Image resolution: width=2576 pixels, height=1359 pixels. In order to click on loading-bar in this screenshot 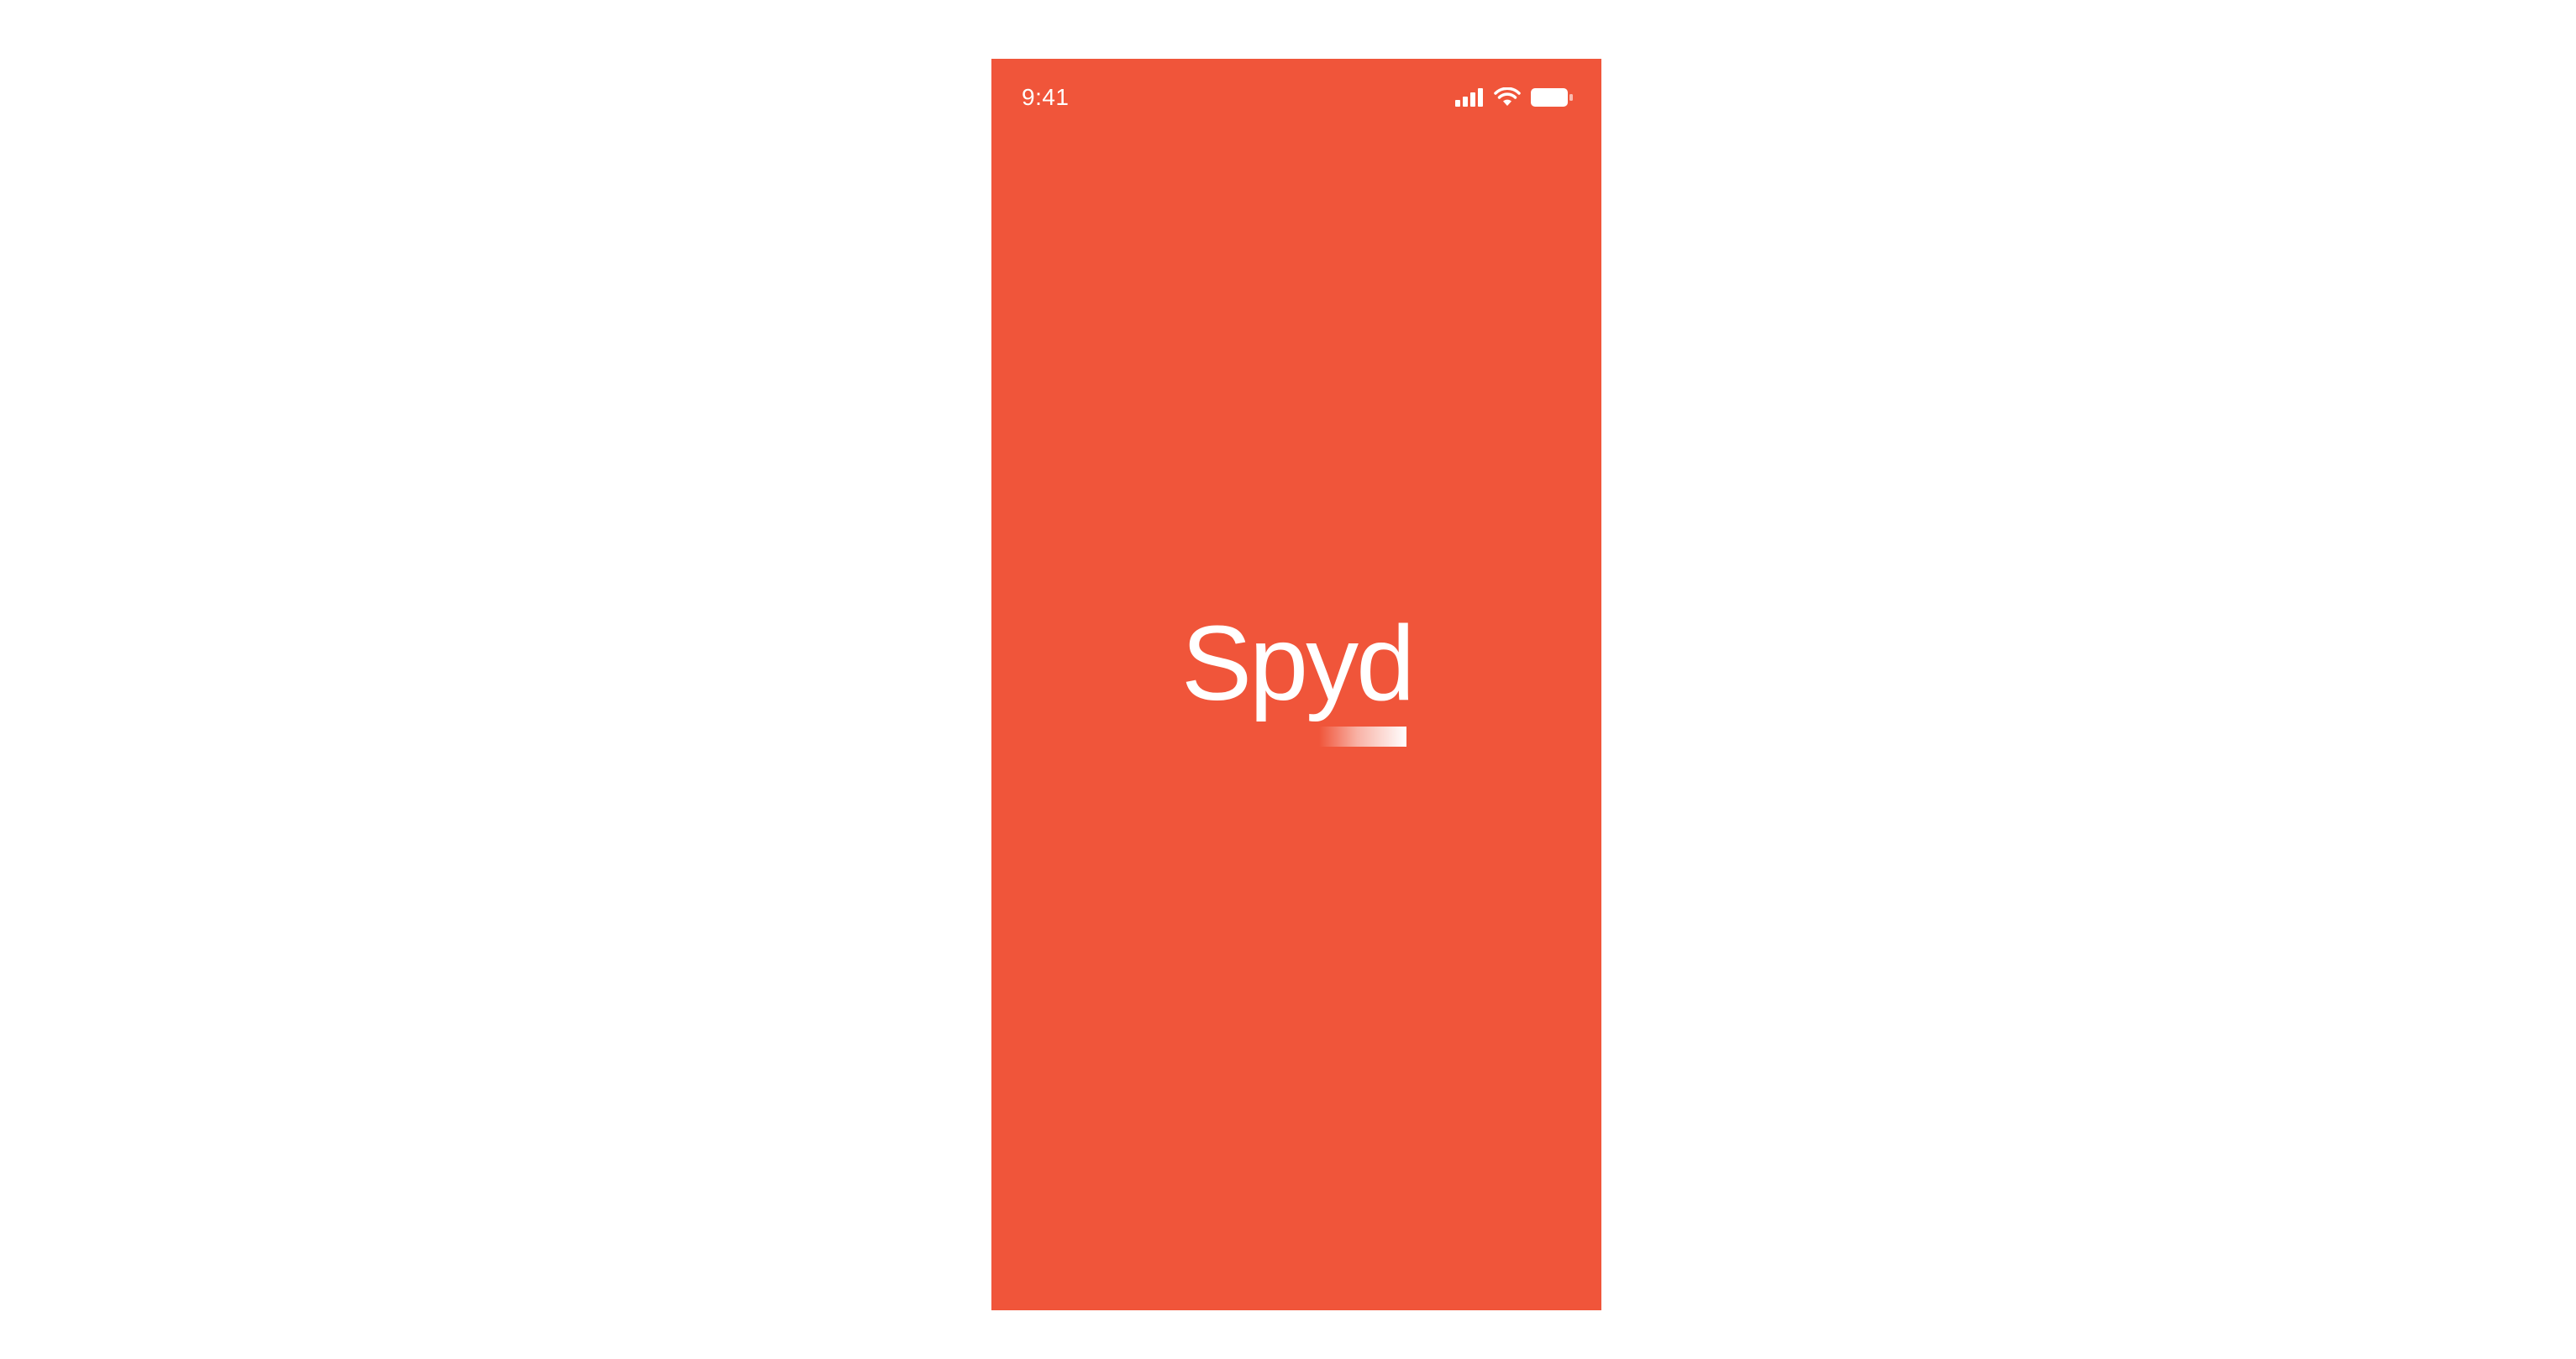, I will do `click(1362, 737)`.